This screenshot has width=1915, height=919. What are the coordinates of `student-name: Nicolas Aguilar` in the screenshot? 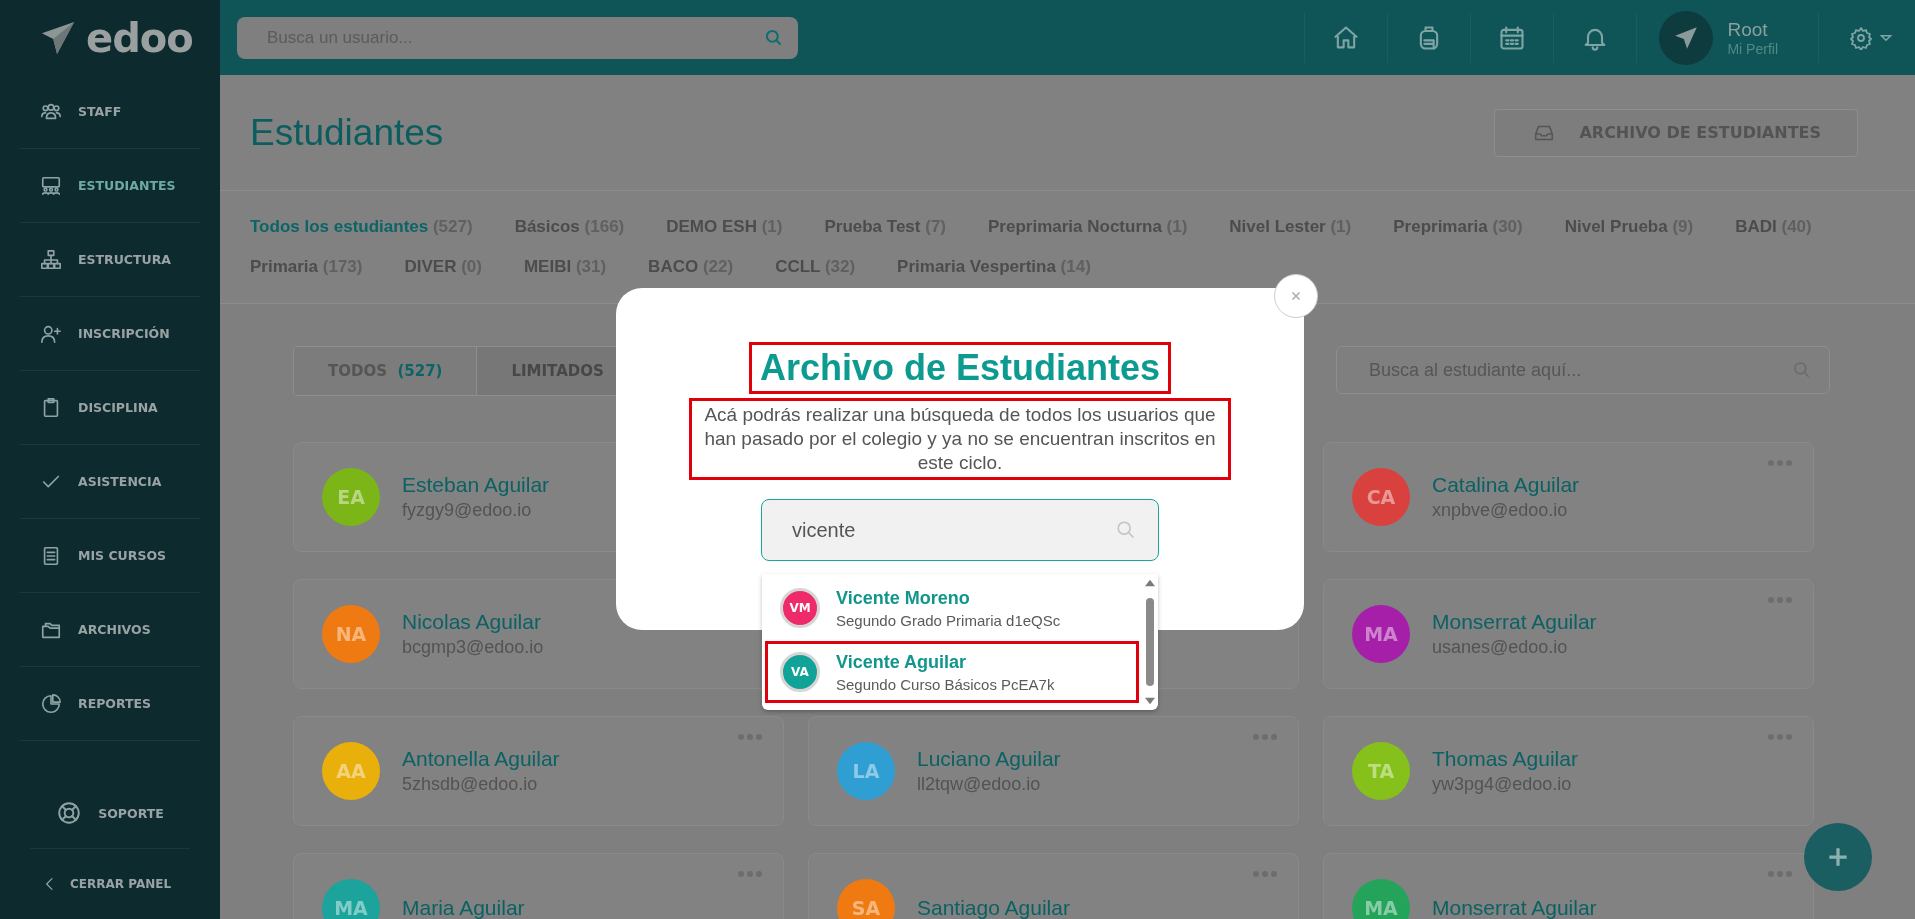 It's located at (473, 622).